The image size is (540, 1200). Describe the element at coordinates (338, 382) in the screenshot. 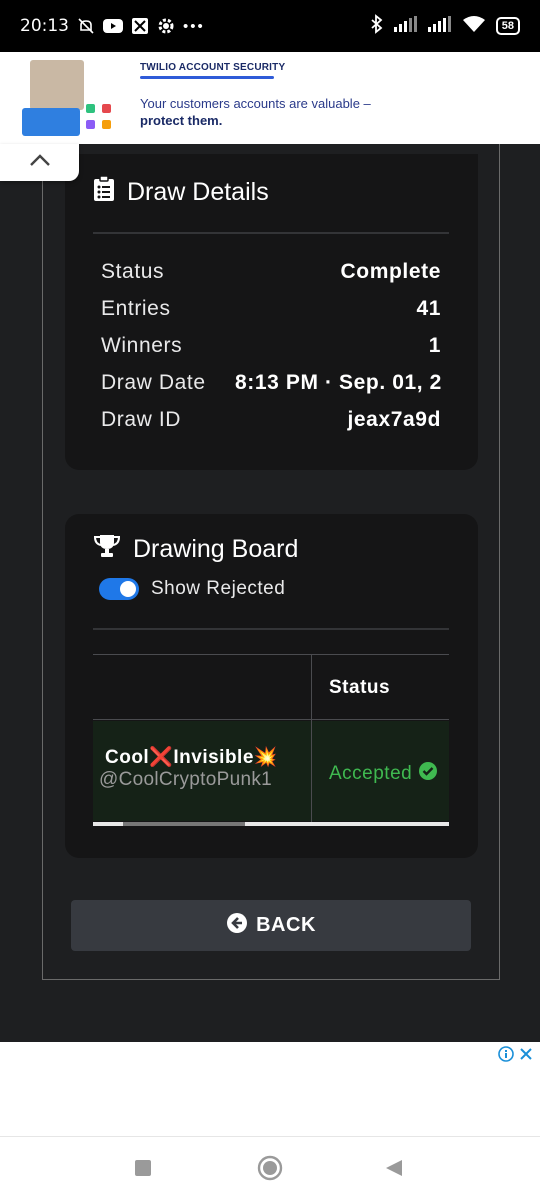

I see `detail-value: 8:13 PM · Sep. 01, 2` at that location.